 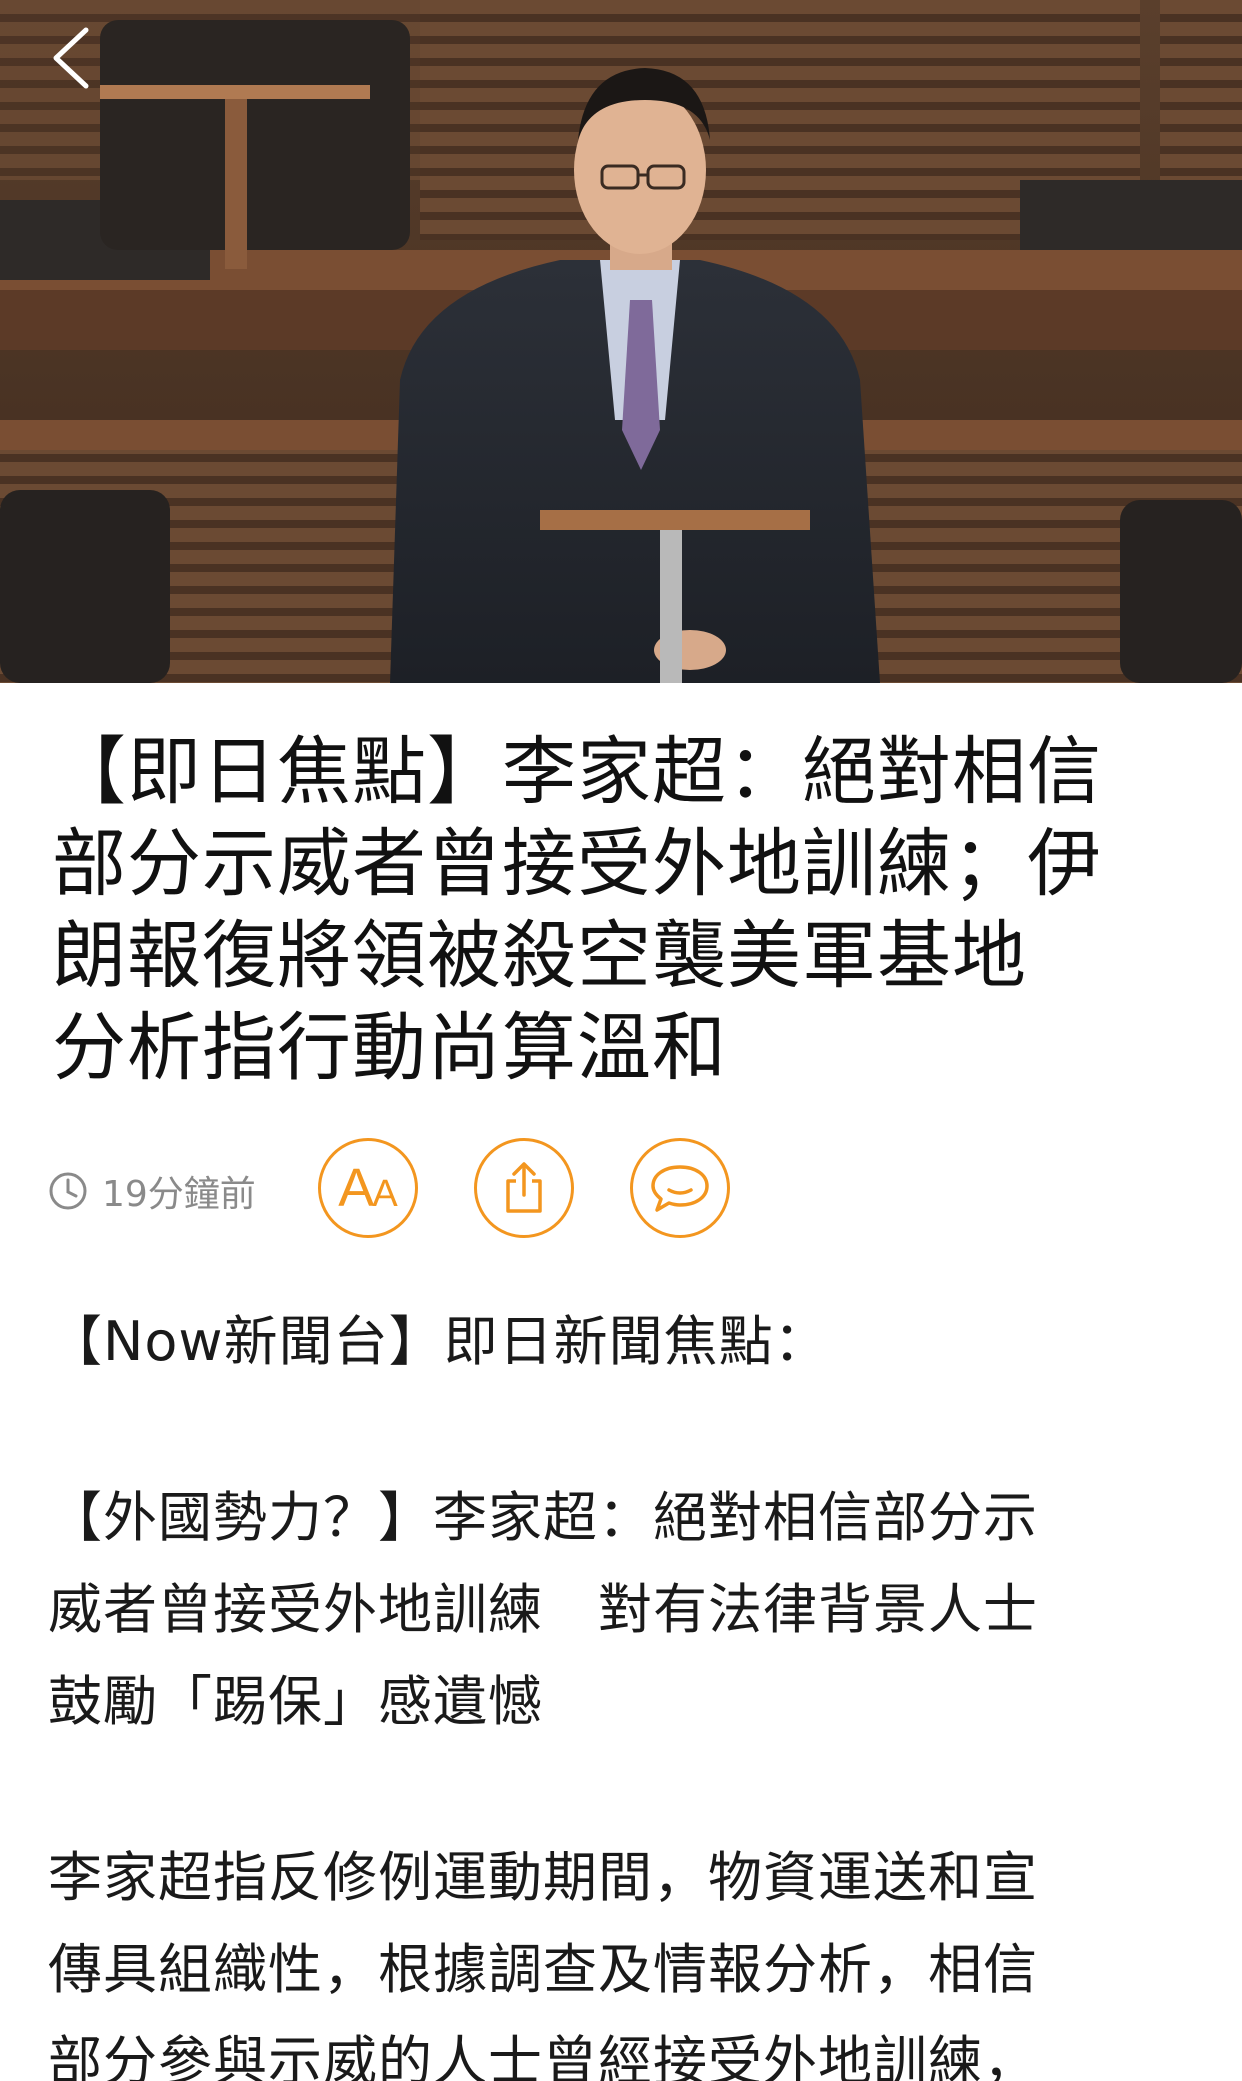 What do you see at coordinates (385, 1194) in the screenshot?
I see `font-size-small-a: A` at bounding box center [385, 1194].